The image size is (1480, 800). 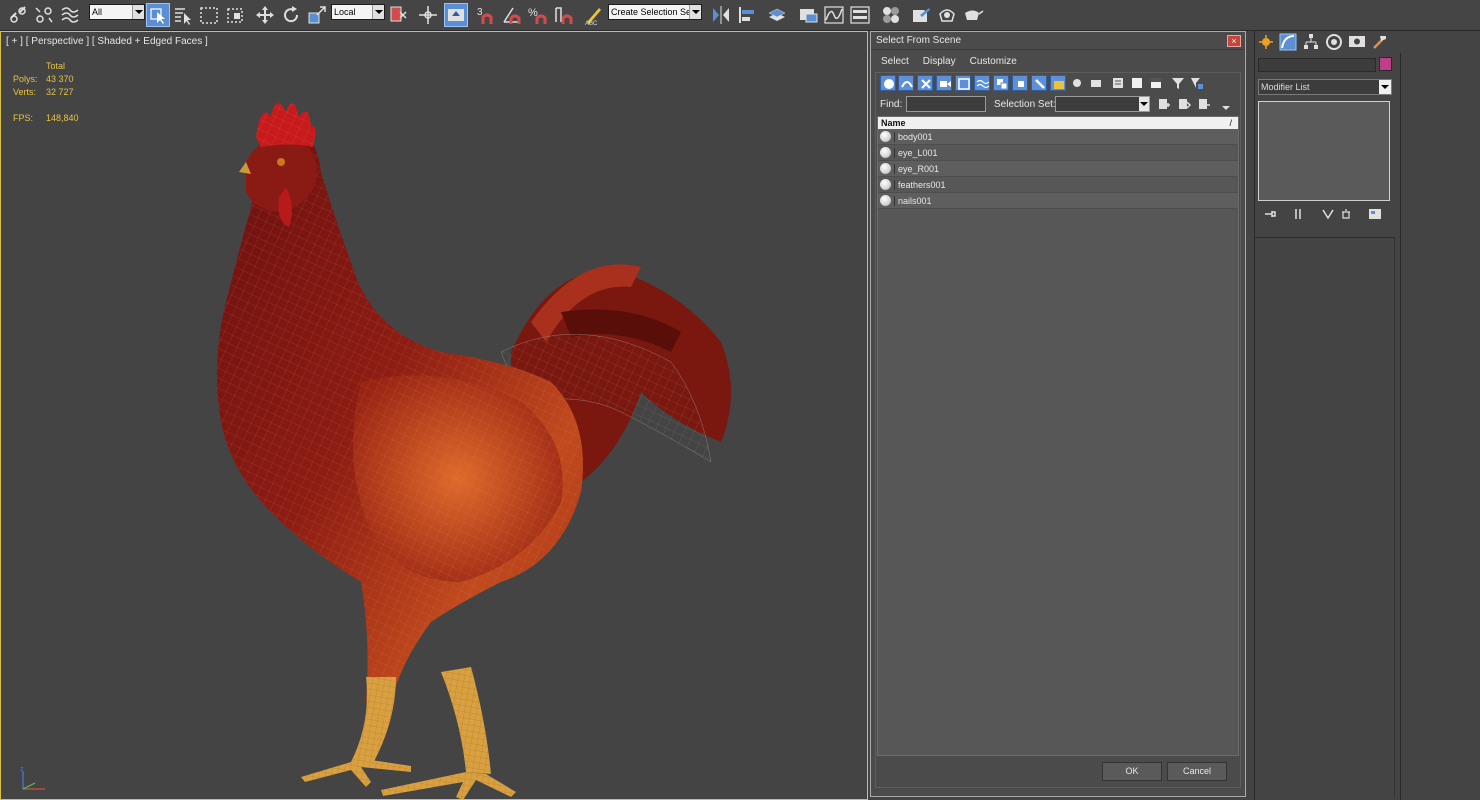 What do you see at coordinates (18, 15) in the screenshot?
I see `select-and-link-icon` at bounding box center [18, 15].